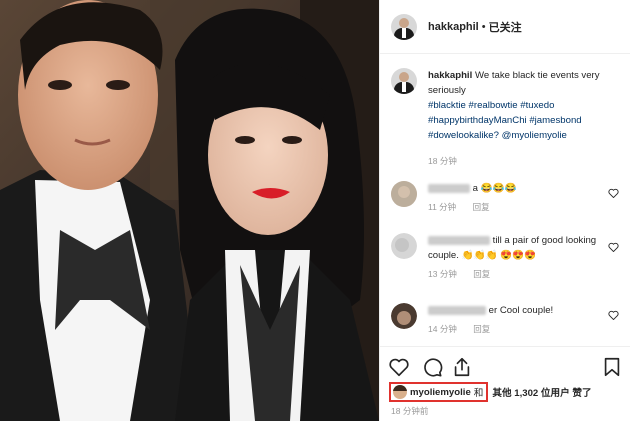 The width and height of the screenshot is (630, 421). What do you see at coordinates (517, 329) in the screenshot?
I see `comment-meta: 14 分钟 回复` at bounding box center [517, 329].